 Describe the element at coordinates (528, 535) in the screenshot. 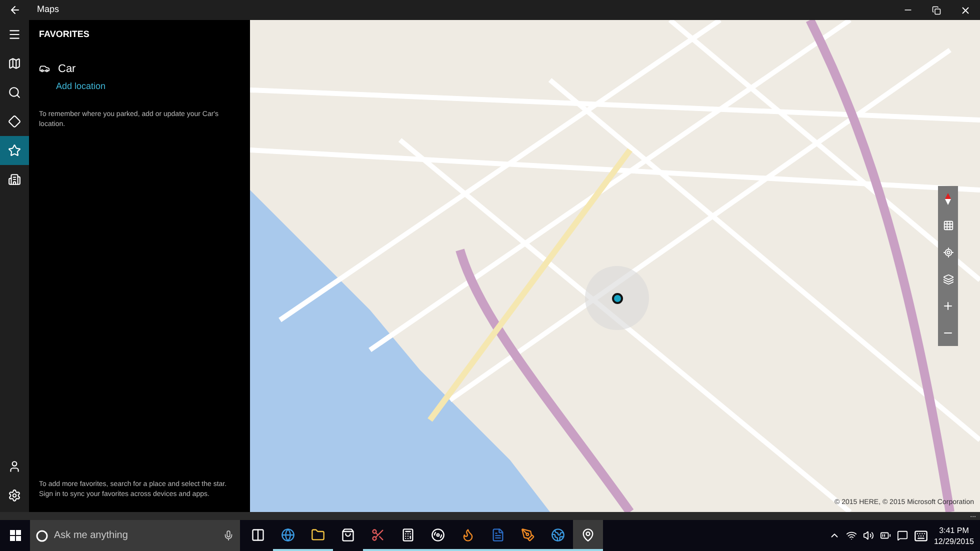

I see `pen-icon` at that location.